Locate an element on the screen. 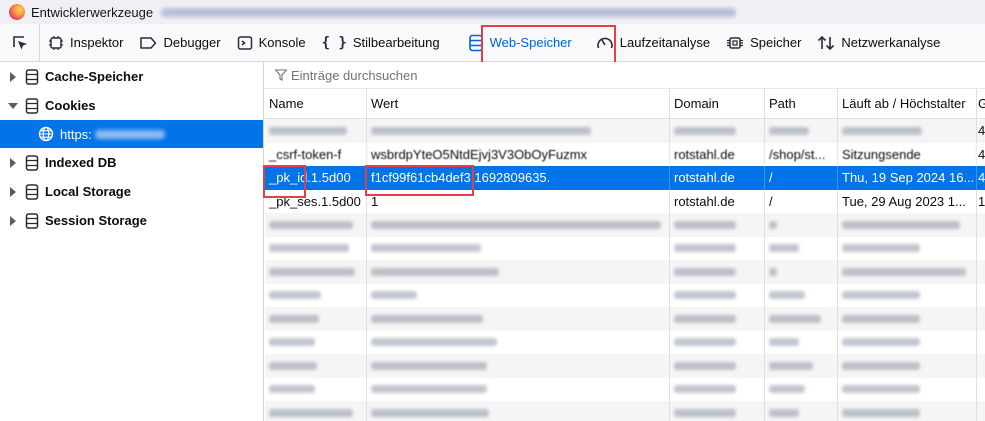 The image size is (985, 421). cookie-name: _pk_ses.1.5d00 is located at coordinates (316, 201).